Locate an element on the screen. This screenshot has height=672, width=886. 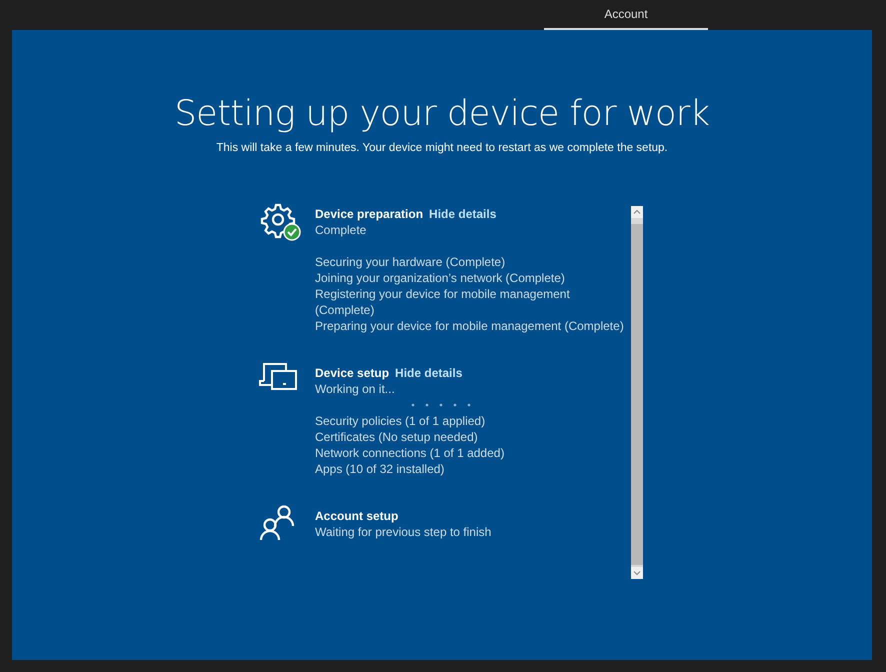
detail-item: Preparing your device for mobile management (Complete) is located at coordinates (470, 326).